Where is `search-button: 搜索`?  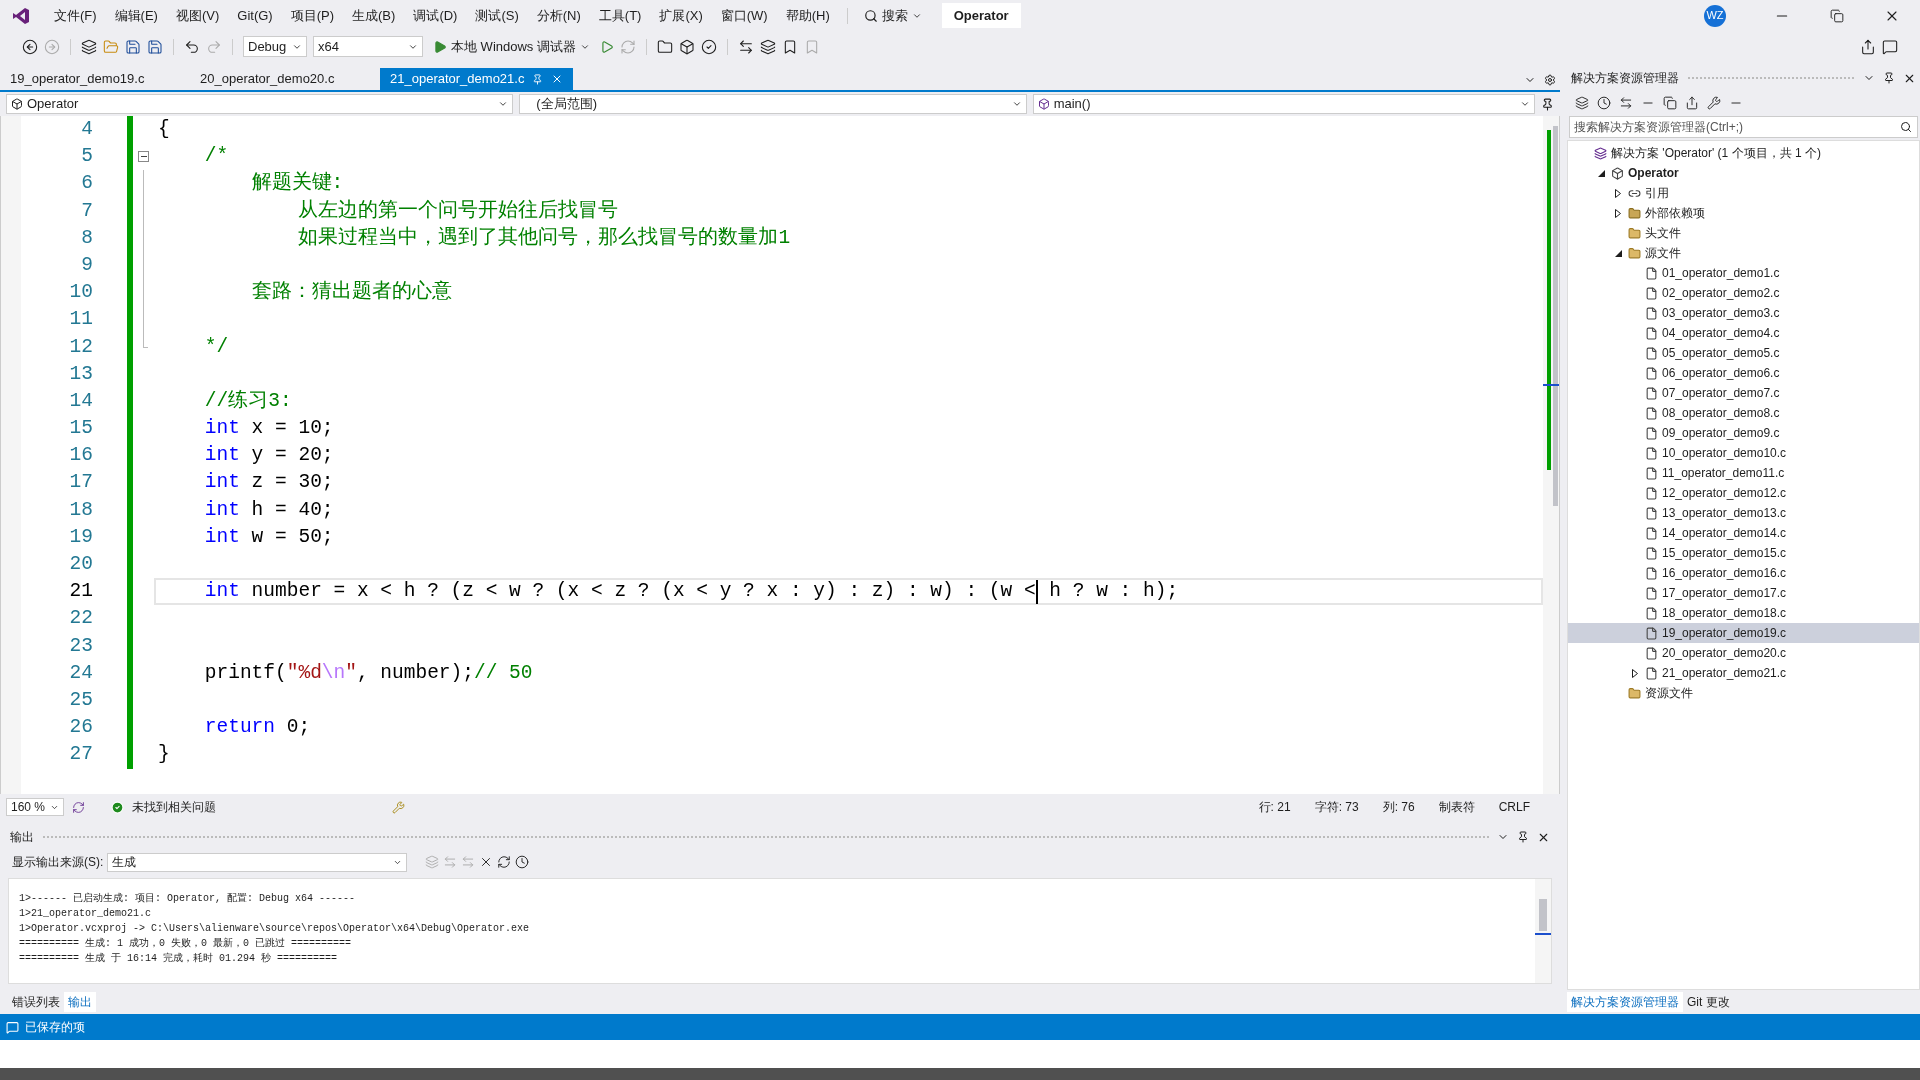 search-button: 搜索 is located at coordinates (892, 15).